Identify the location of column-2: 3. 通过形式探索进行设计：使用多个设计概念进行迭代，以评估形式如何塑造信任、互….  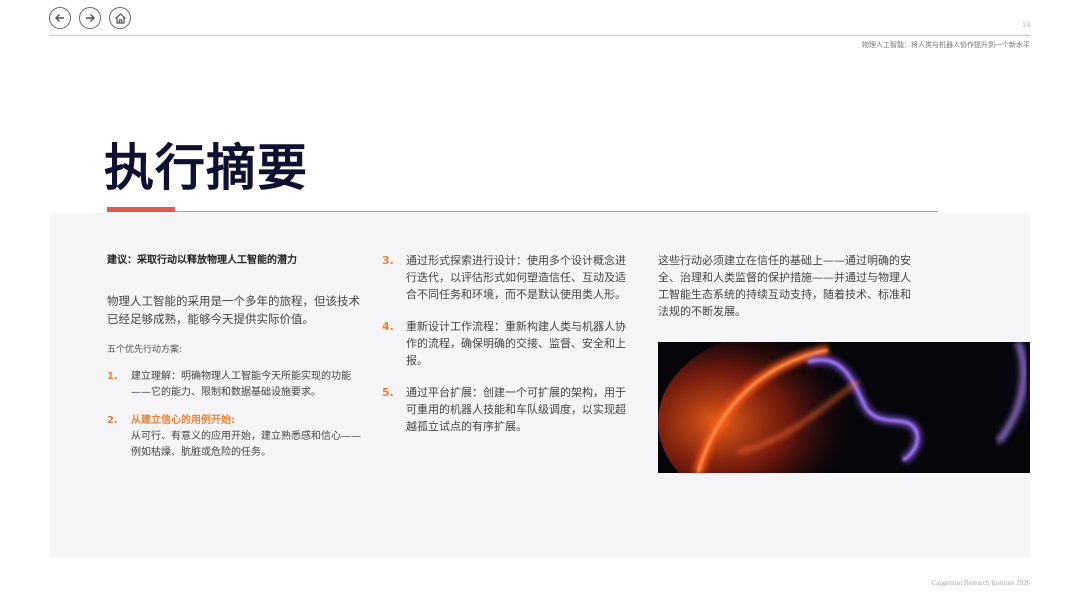
(505, 351).